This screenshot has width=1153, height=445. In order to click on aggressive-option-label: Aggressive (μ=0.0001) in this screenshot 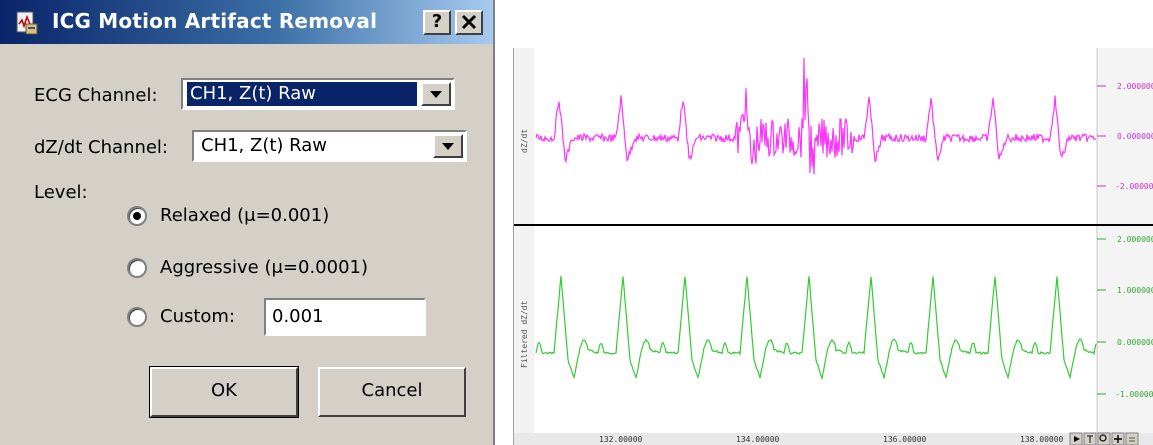, I will do `click(264, 267)`.